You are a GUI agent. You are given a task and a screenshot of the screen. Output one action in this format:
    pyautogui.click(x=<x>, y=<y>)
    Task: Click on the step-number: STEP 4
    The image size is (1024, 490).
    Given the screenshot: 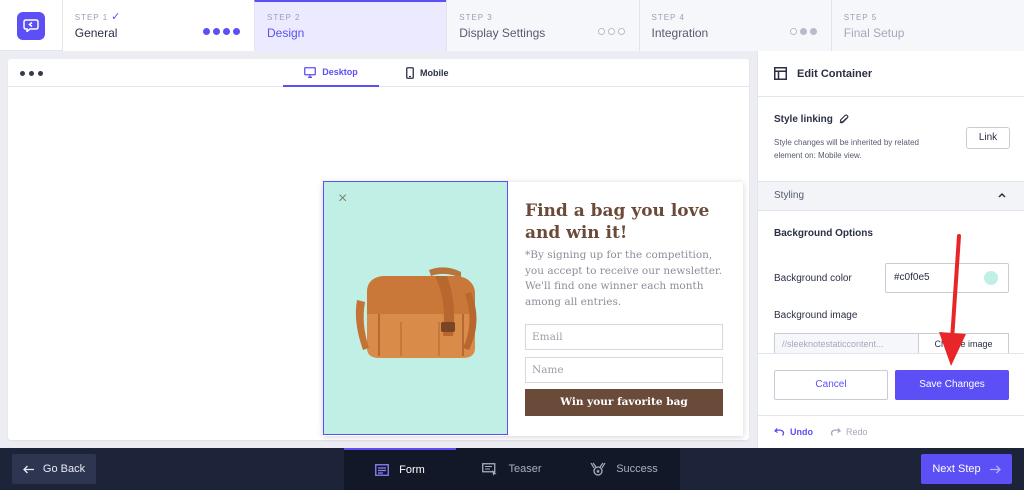 What is the action you would take?
    pyautogui.click(x=668, y=17)
    